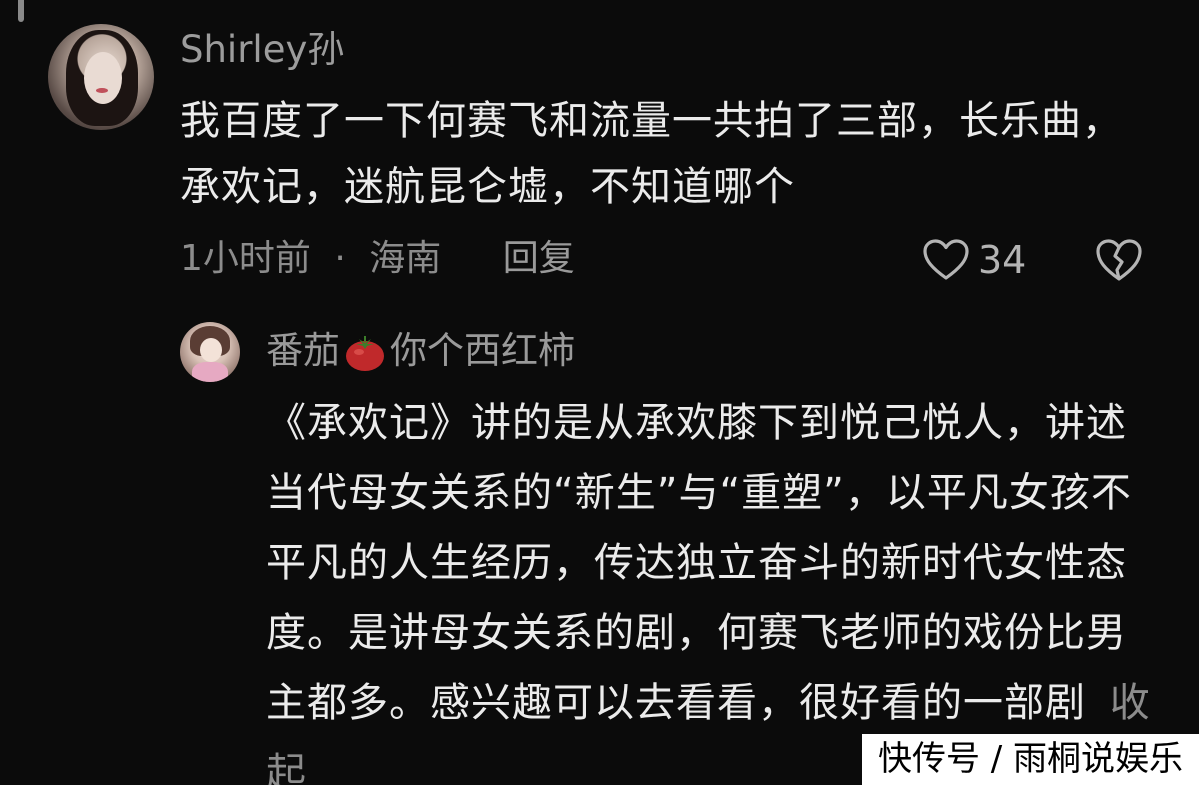 This screenshot has width=1199, height=785. What do you see at coordinates (974, 260) in the screenshot?
I see `like-button: 34` at bounding box center [974, 260].